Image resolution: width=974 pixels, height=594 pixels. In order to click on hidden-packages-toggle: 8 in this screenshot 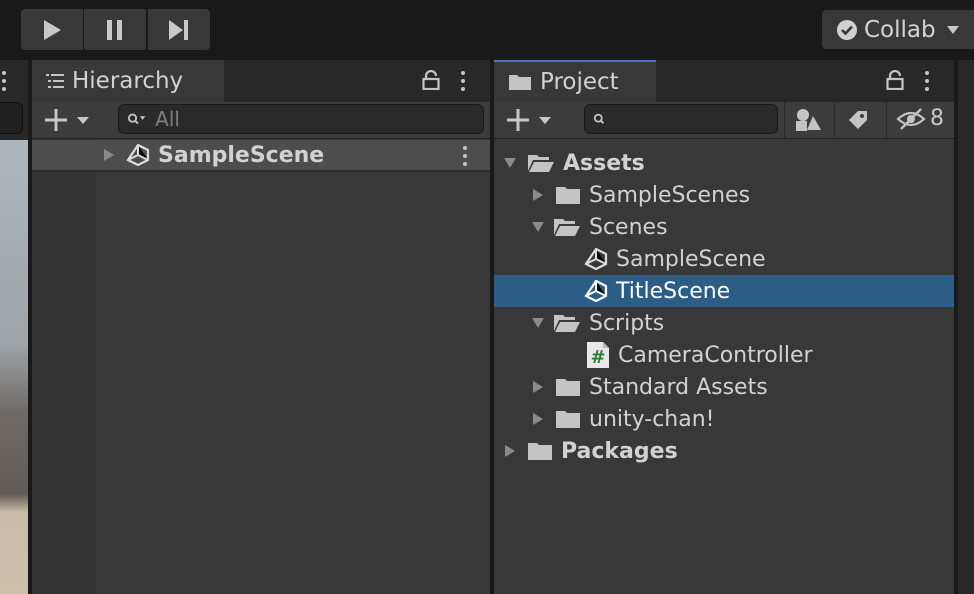, I will do `click(920, 118)`.